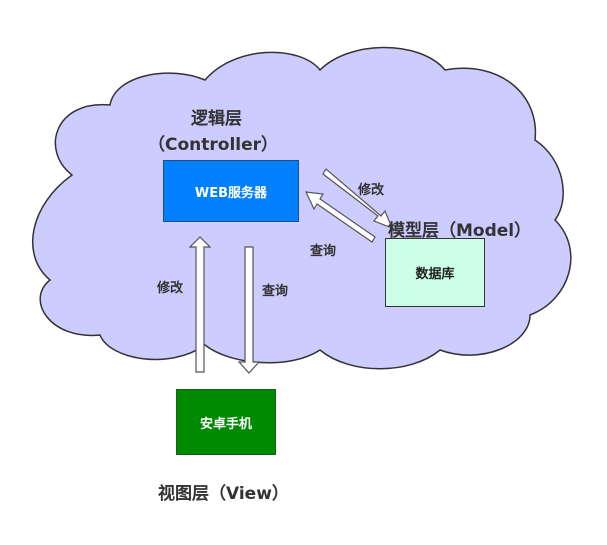 This screenshot has width=607, height=545. What do you see at coordinates (213, 145) in the screenshot?
I see `logic-layer-subtitle: （Controller）` at bounding box center [213, 145].